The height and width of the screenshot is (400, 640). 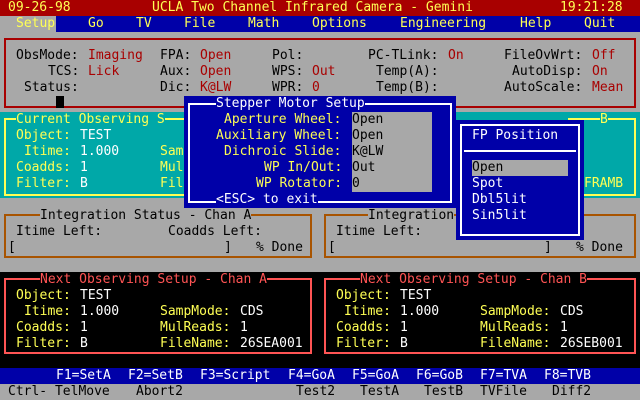 What do you see at coordinates (43, 343) in the screenshot?
I see `next-a-filter-label: Filter:` at bounding box center [43, 343].